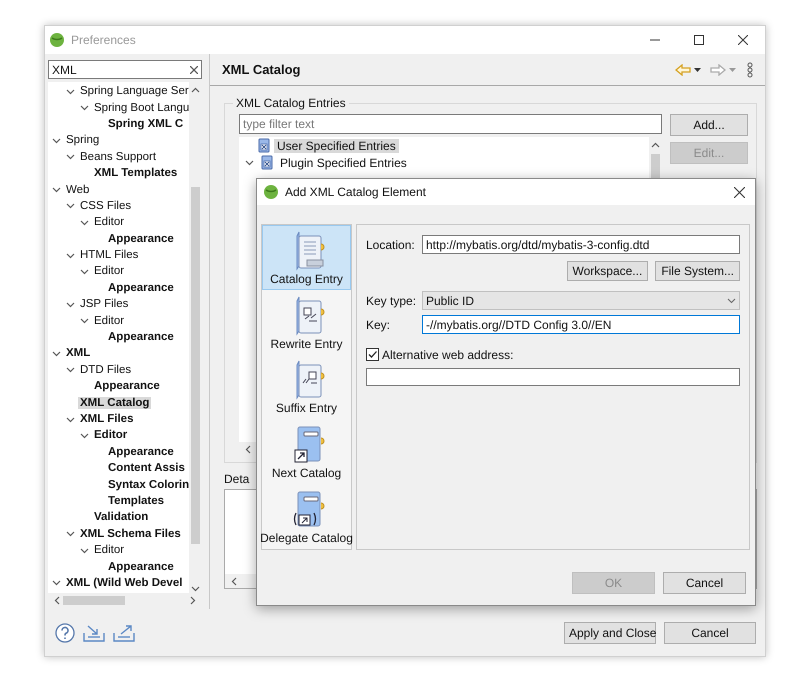 This screenshot has width=802, height=689. What do you see at coordinates (133, 91) in the screenshot?
I see `tree-item: Spring Language Ser` at bounding box center [133, 91].